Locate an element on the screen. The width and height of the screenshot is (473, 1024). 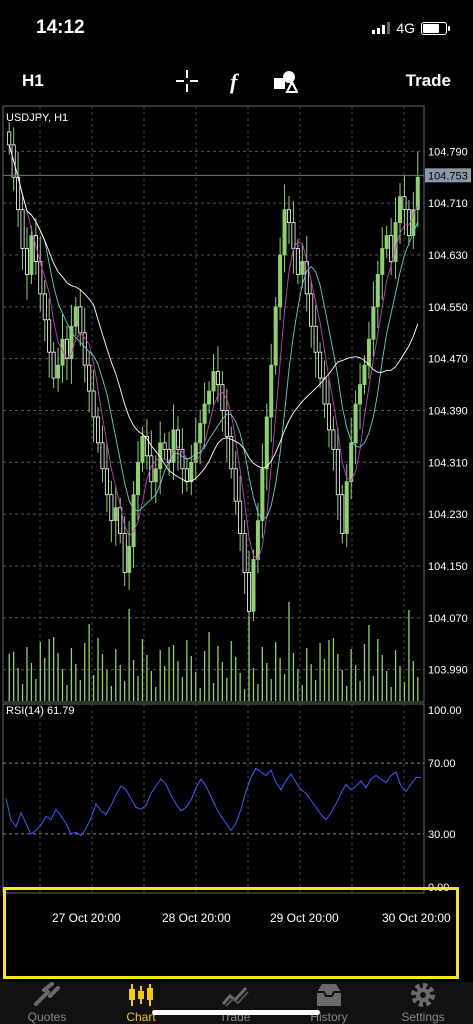
battery-icon is located at coordinates (435, 28).